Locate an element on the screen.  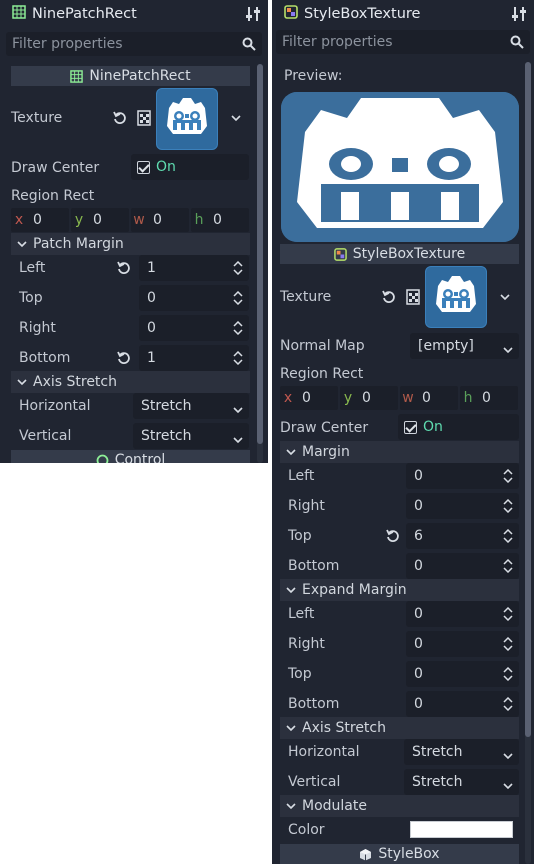
search-icon is located at coordinates (517, 44).